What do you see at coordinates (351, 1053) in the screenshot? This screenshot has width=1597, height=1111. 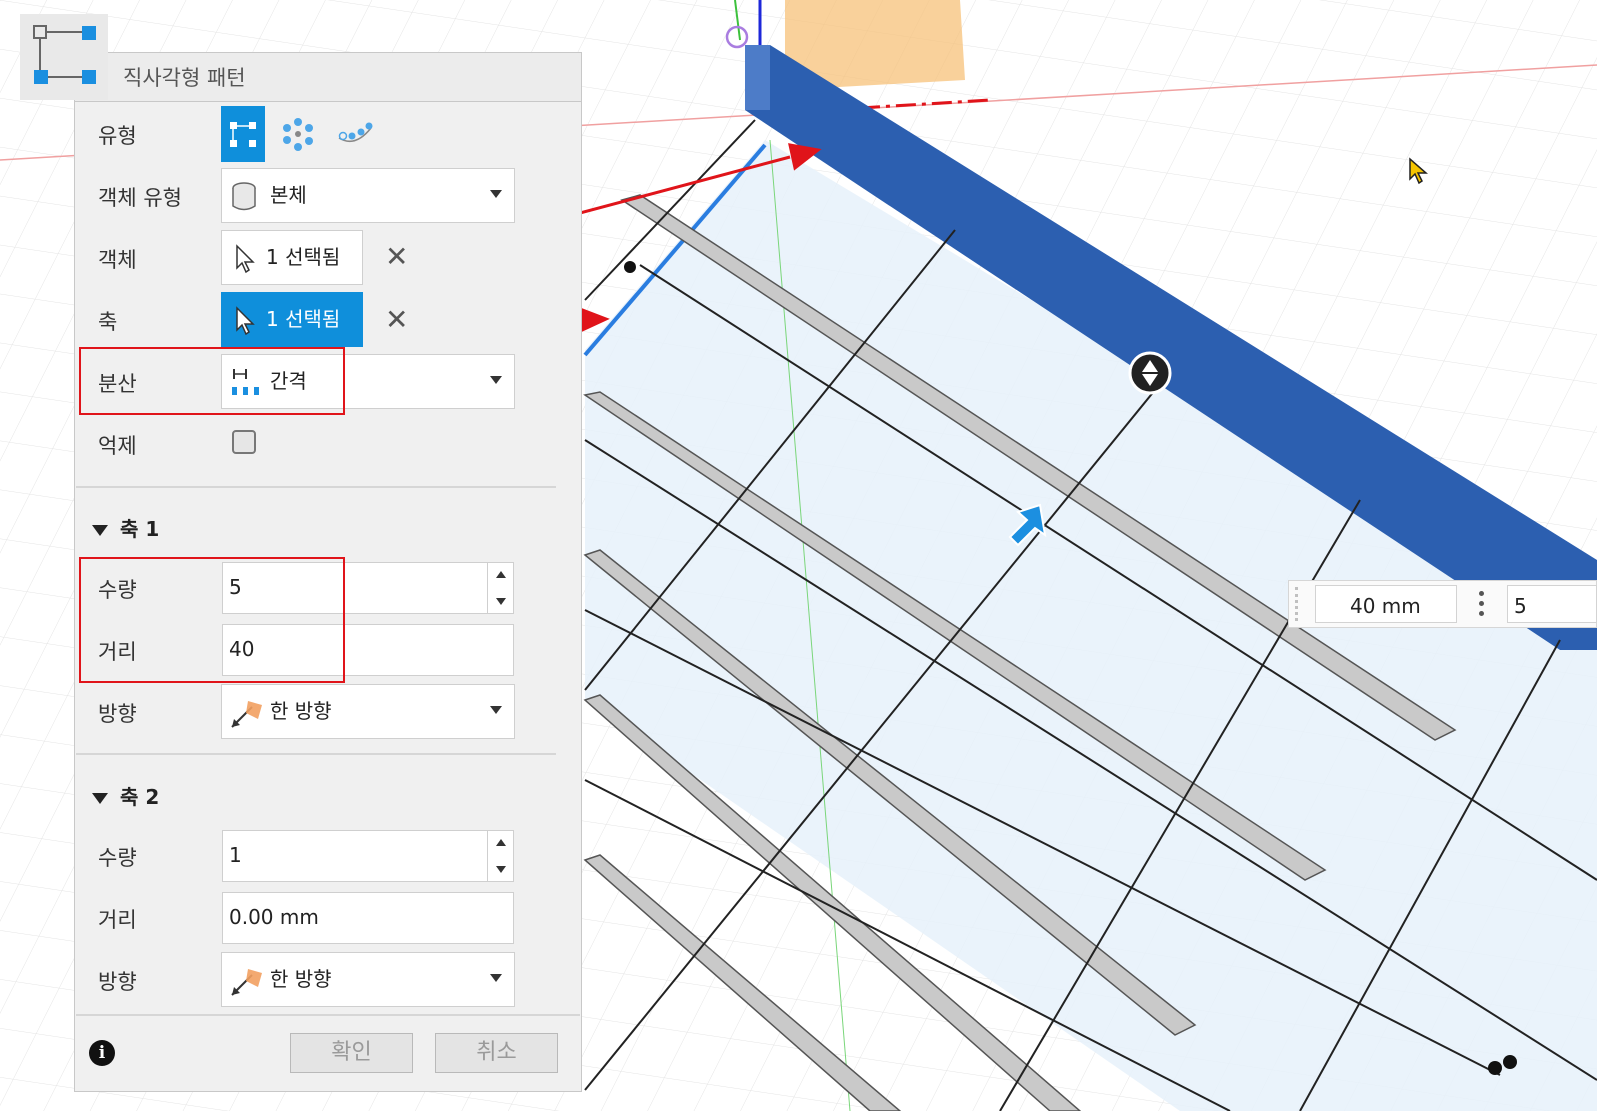 I see `ok-button: 확인` at bounding box center [351, 1053].